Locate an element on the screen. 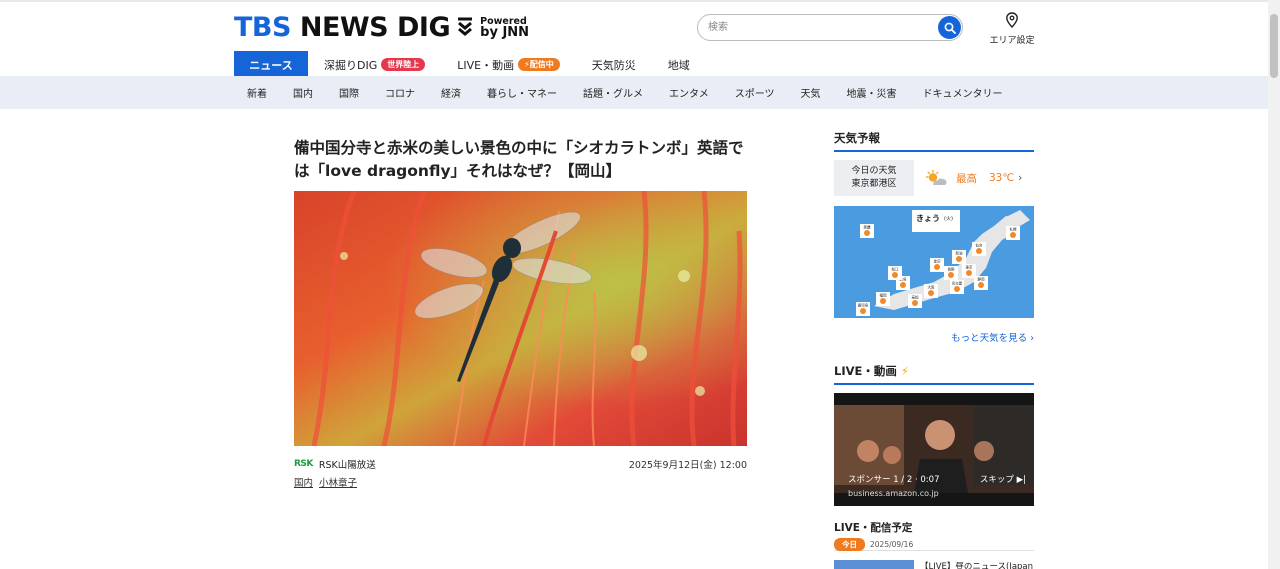 The width and height of the screenshot is (1280, 569). map-city-label: 金沢 is located at coordinates (938, 261).